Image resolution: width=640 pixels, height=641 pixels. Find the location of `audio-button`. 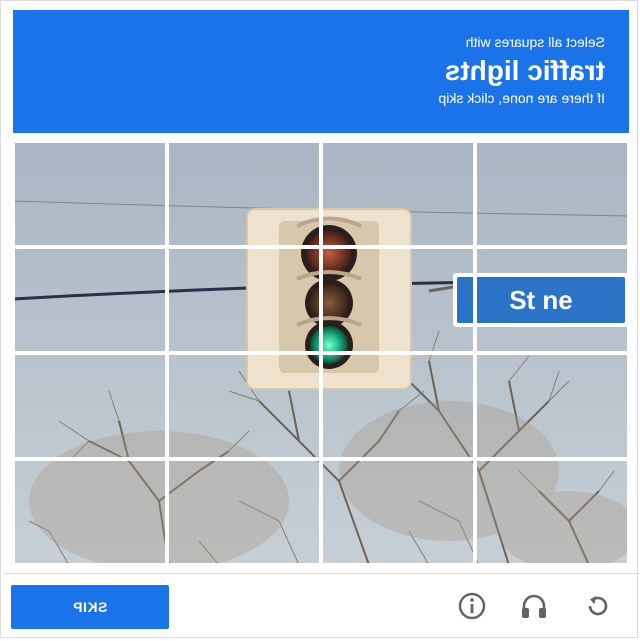

audio-button is located at coordinates (534, 606).